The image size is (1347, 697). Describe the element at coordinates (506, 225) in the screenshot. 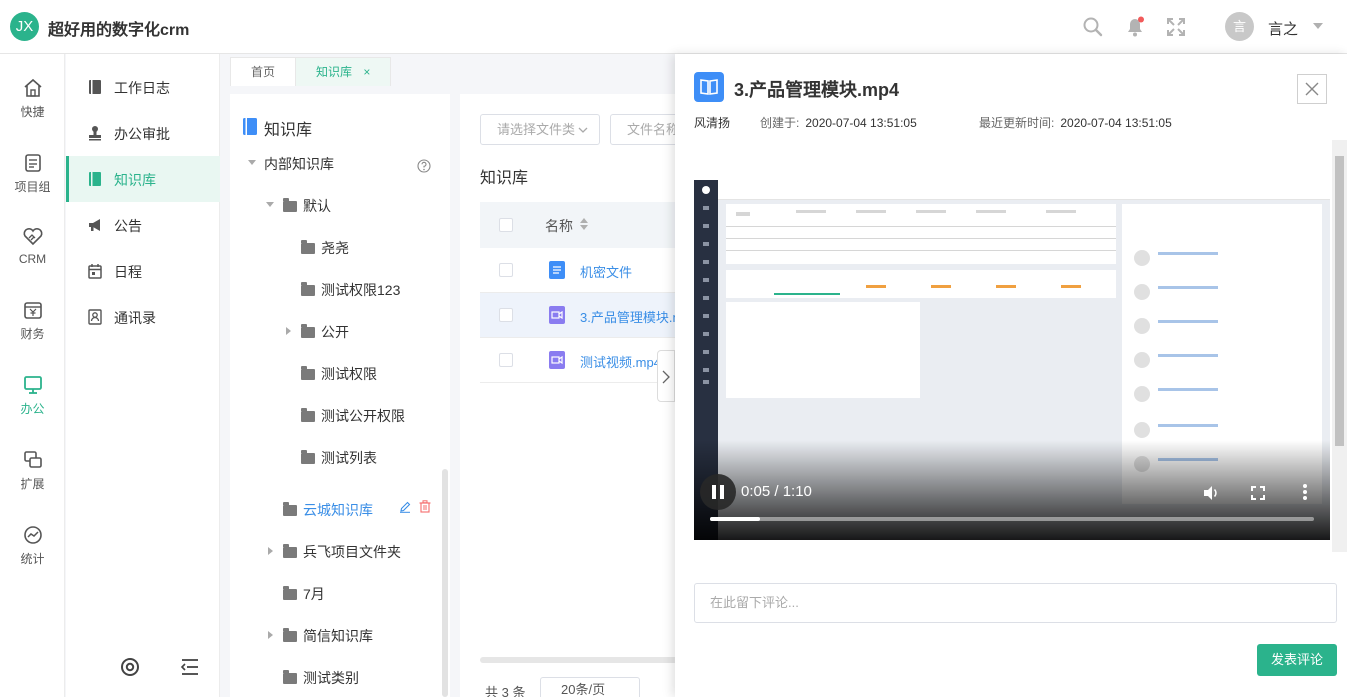

I see `select-all-checkbox` at that location.